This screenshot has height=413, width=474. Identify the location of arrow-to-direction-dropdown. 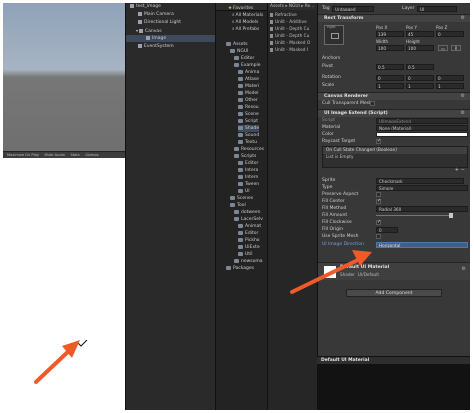
(331, 272).